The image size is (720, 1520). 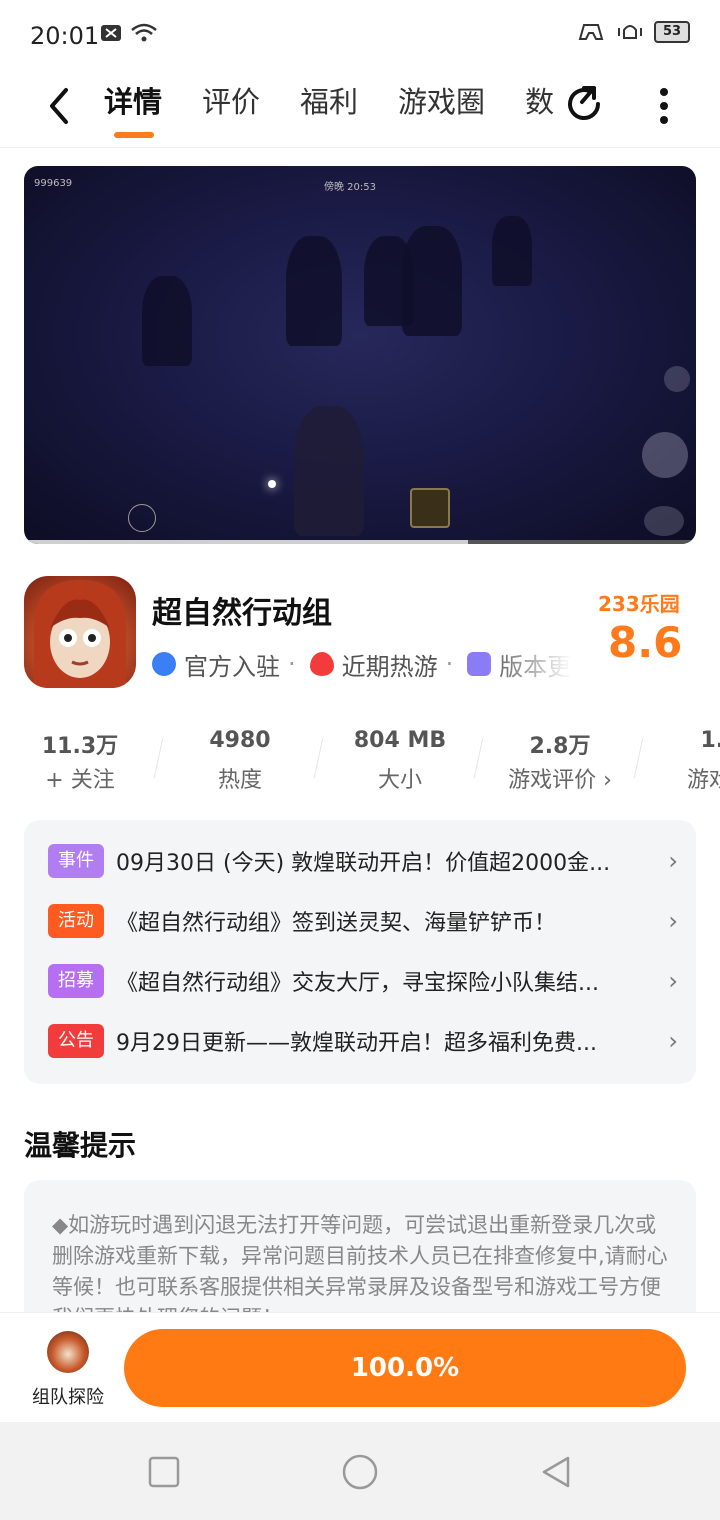 I want to click on share-button, so click(x=584, y=104).